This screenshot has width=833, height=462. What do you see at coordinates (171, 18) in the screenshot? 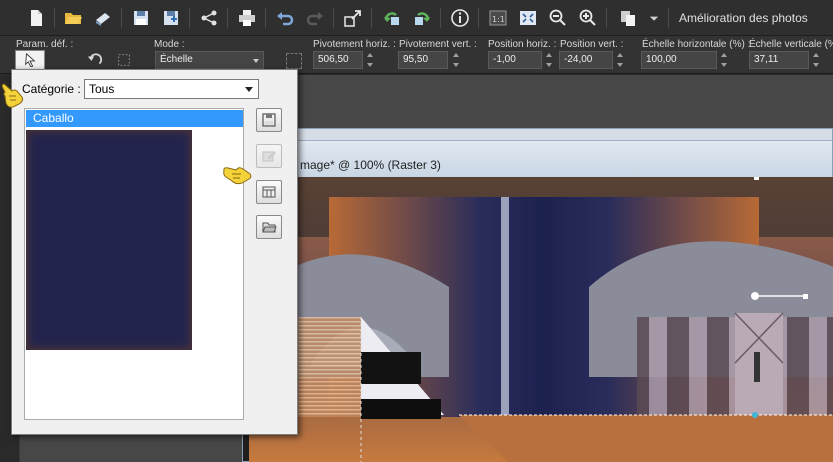
I see `save-as-icon` at bounding box center [171, 18].